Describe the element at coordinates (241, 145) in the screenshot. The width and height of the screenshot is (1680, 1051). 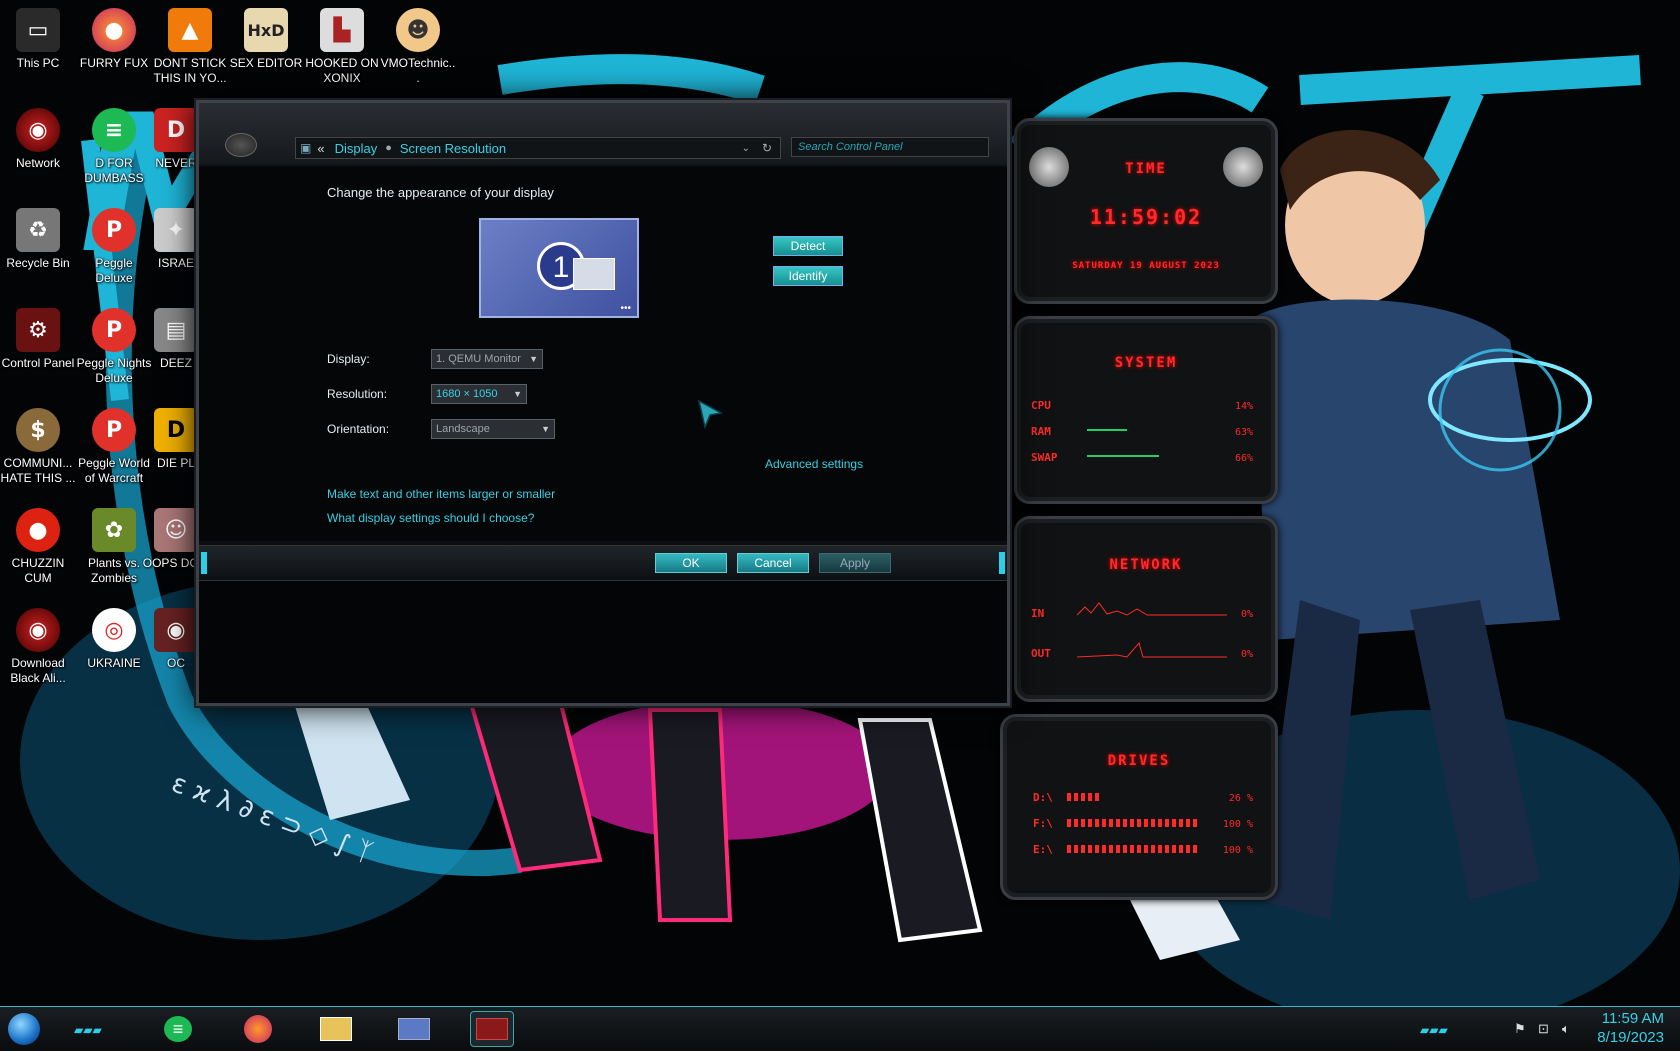
I see `back-button` at that location.